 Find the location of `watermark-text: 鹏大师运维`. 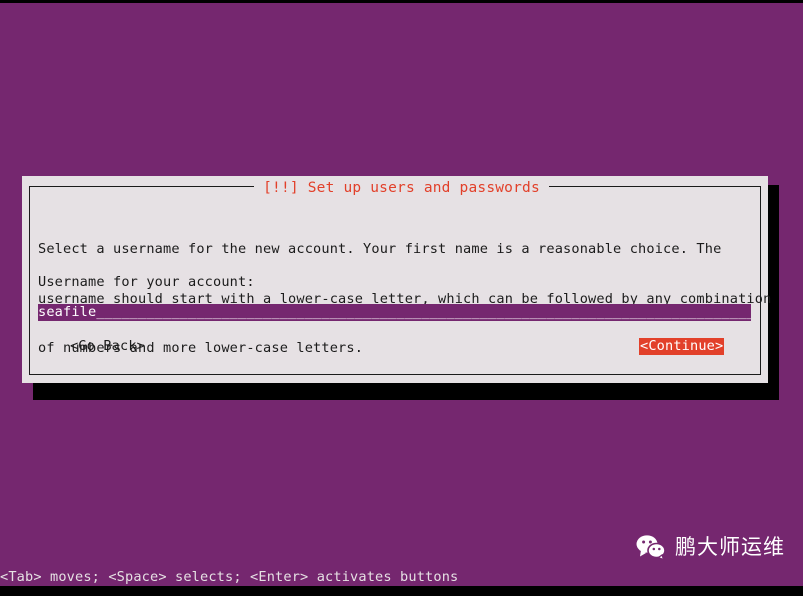

watermark-text: 鹏大师运维 is located at coordinates (730, 547).